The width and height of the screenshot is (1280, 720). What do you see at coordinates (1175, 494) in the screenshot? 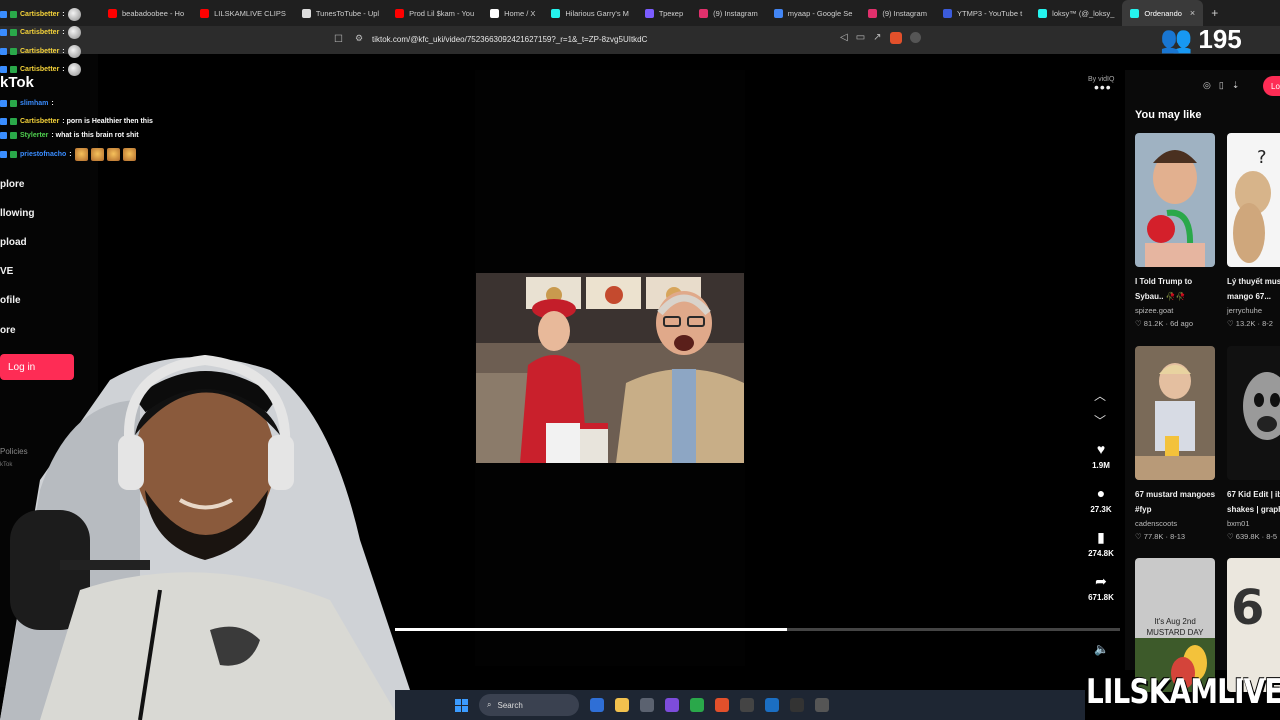
I see `recommendation-title: 67 mustard mangoes` at bounding box center [1175, 494].